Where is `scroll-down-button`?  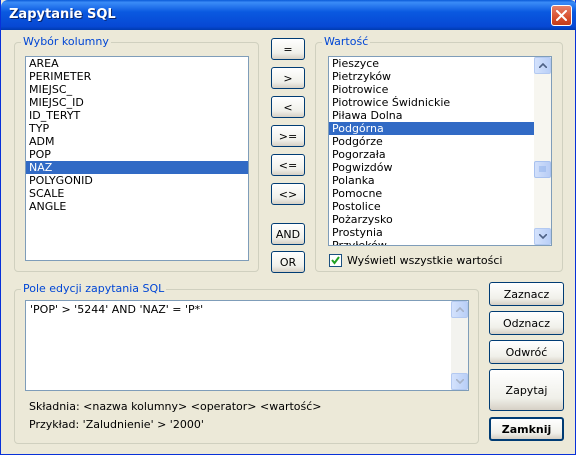
scroll-down-button is located at coordinates (542, 236).